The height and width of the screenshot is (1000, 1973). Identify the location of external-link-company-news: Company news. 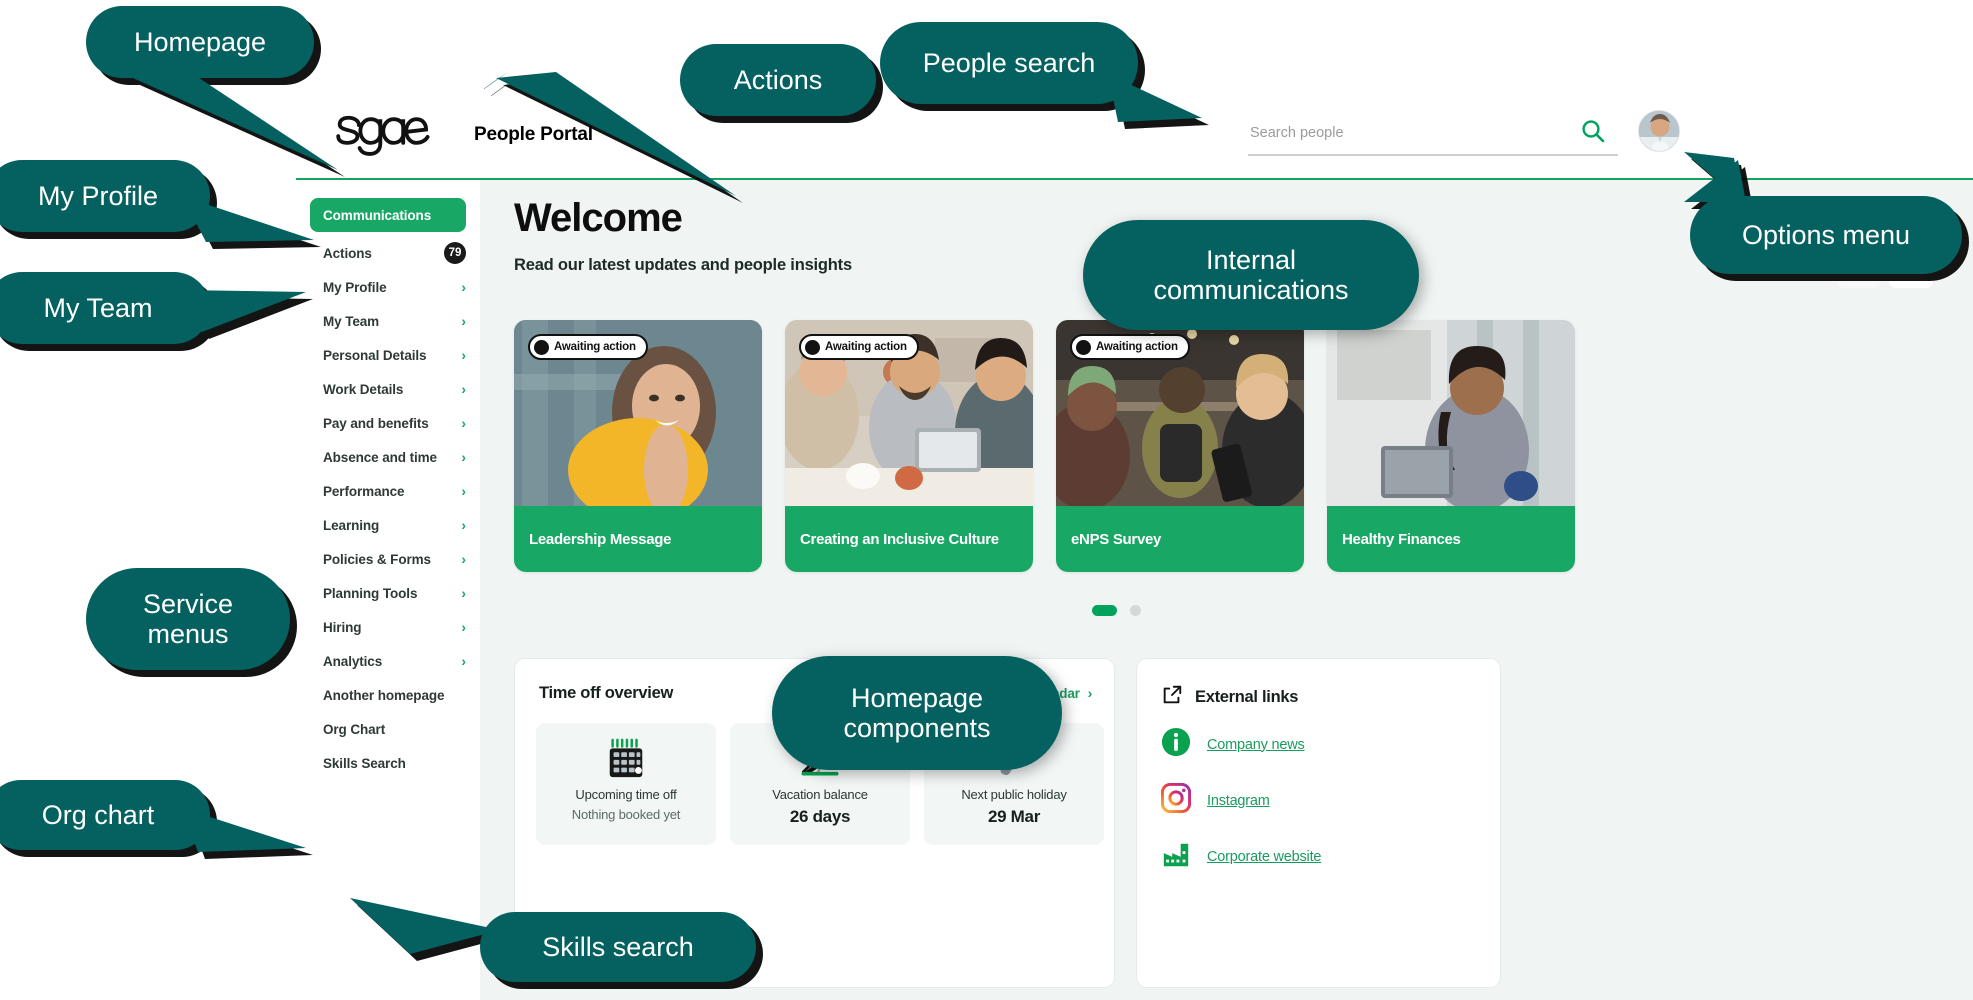
(1233, 744).